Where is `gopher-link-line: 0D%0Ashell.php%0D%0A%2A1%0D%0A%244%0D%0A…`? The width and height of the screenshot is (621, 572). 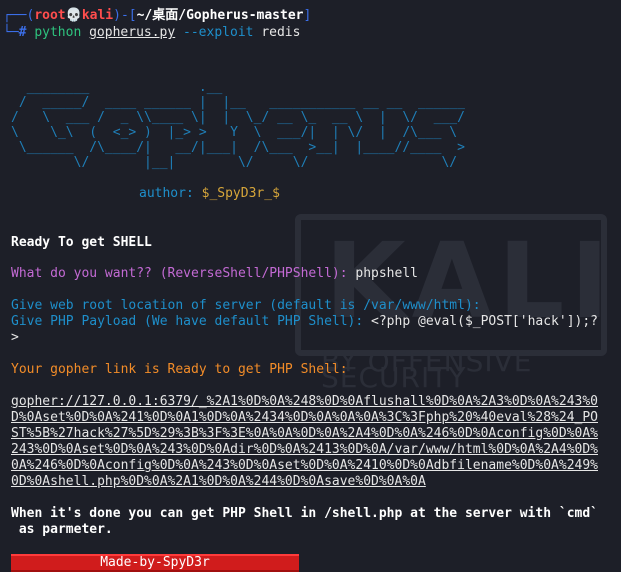
gopher-link-line: 0D%0Ashell.php%0D%0A%2A1%0D%0A%244%0D%0A… is located at coordinates (218, 482).